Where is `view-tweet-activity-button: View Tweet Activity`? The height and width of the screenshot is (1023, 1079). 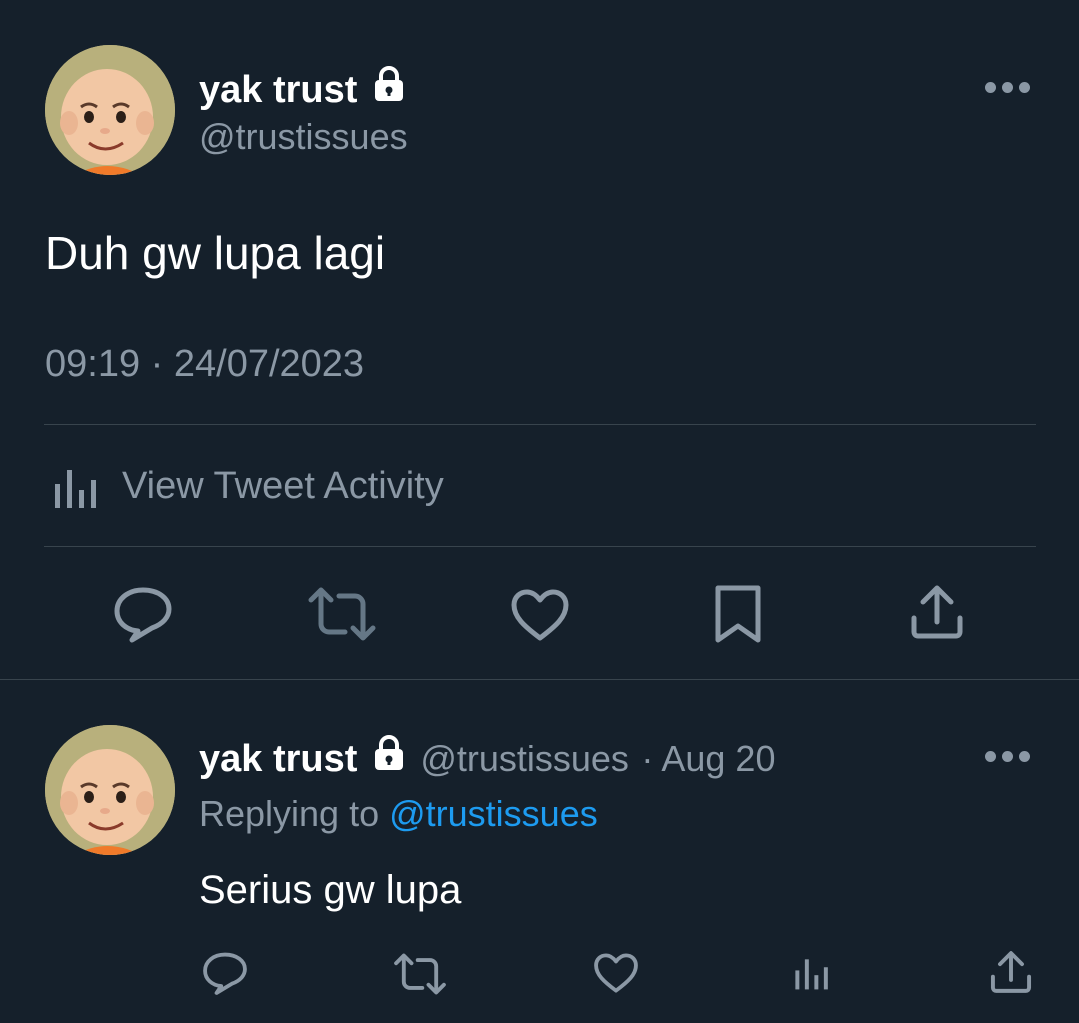
view-tweet-activity-button: View Tweet Activity is located at coordinates (248, 486).